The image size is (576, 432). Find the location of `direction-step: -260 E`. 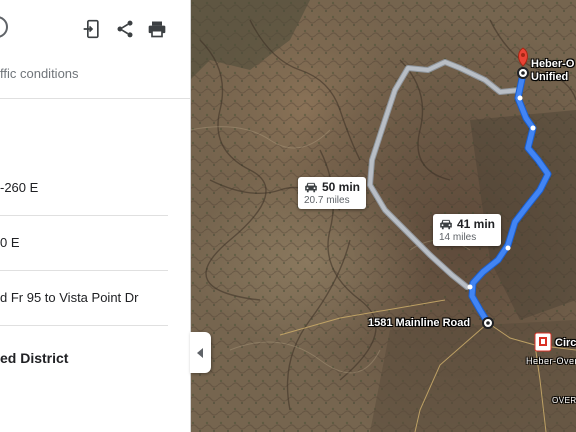

direction-step: -260 E is located at coordinates (84, 187).